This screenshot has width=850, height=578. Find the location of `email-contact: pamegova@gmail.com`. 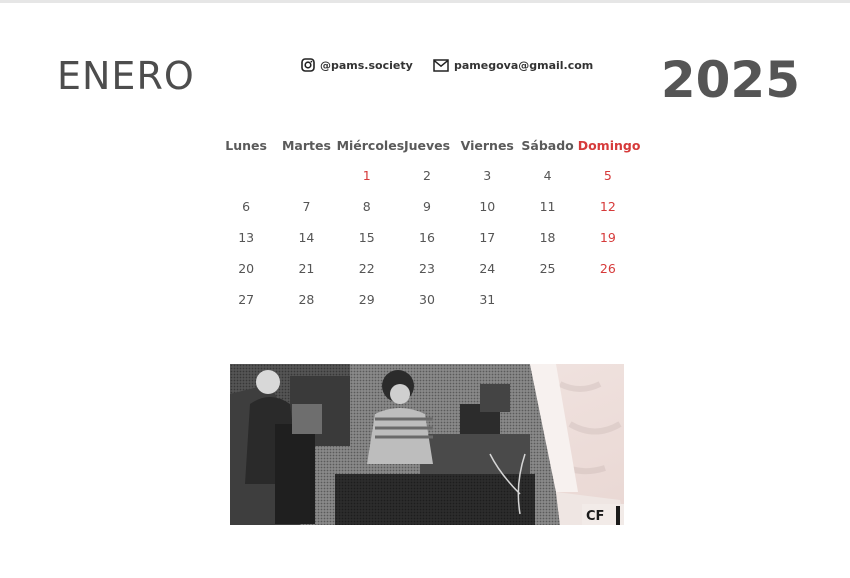

email-contact: pamegova@gmail.com is located at coordinates (513, 65).